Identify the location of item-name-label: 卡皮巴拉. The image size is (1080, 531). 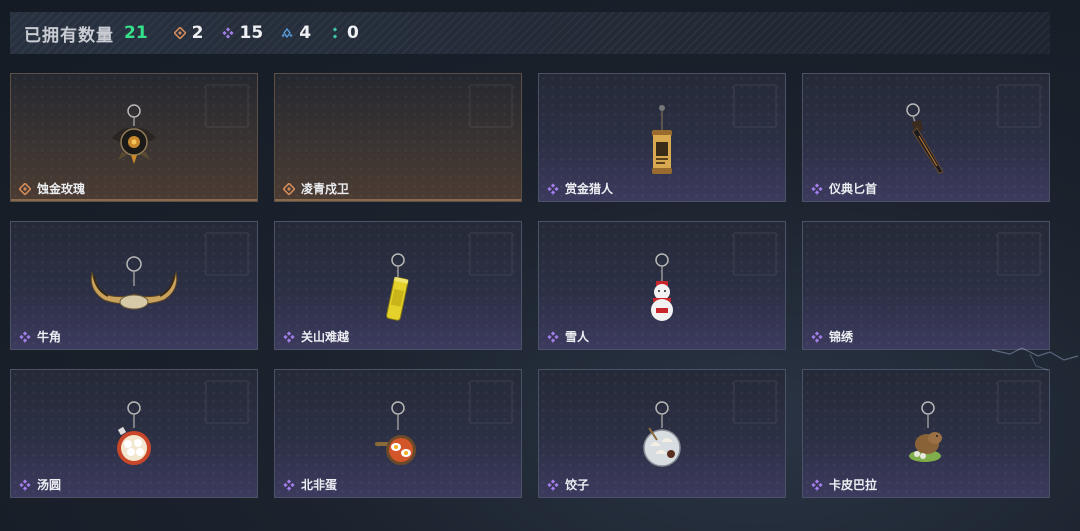
(853, 485).